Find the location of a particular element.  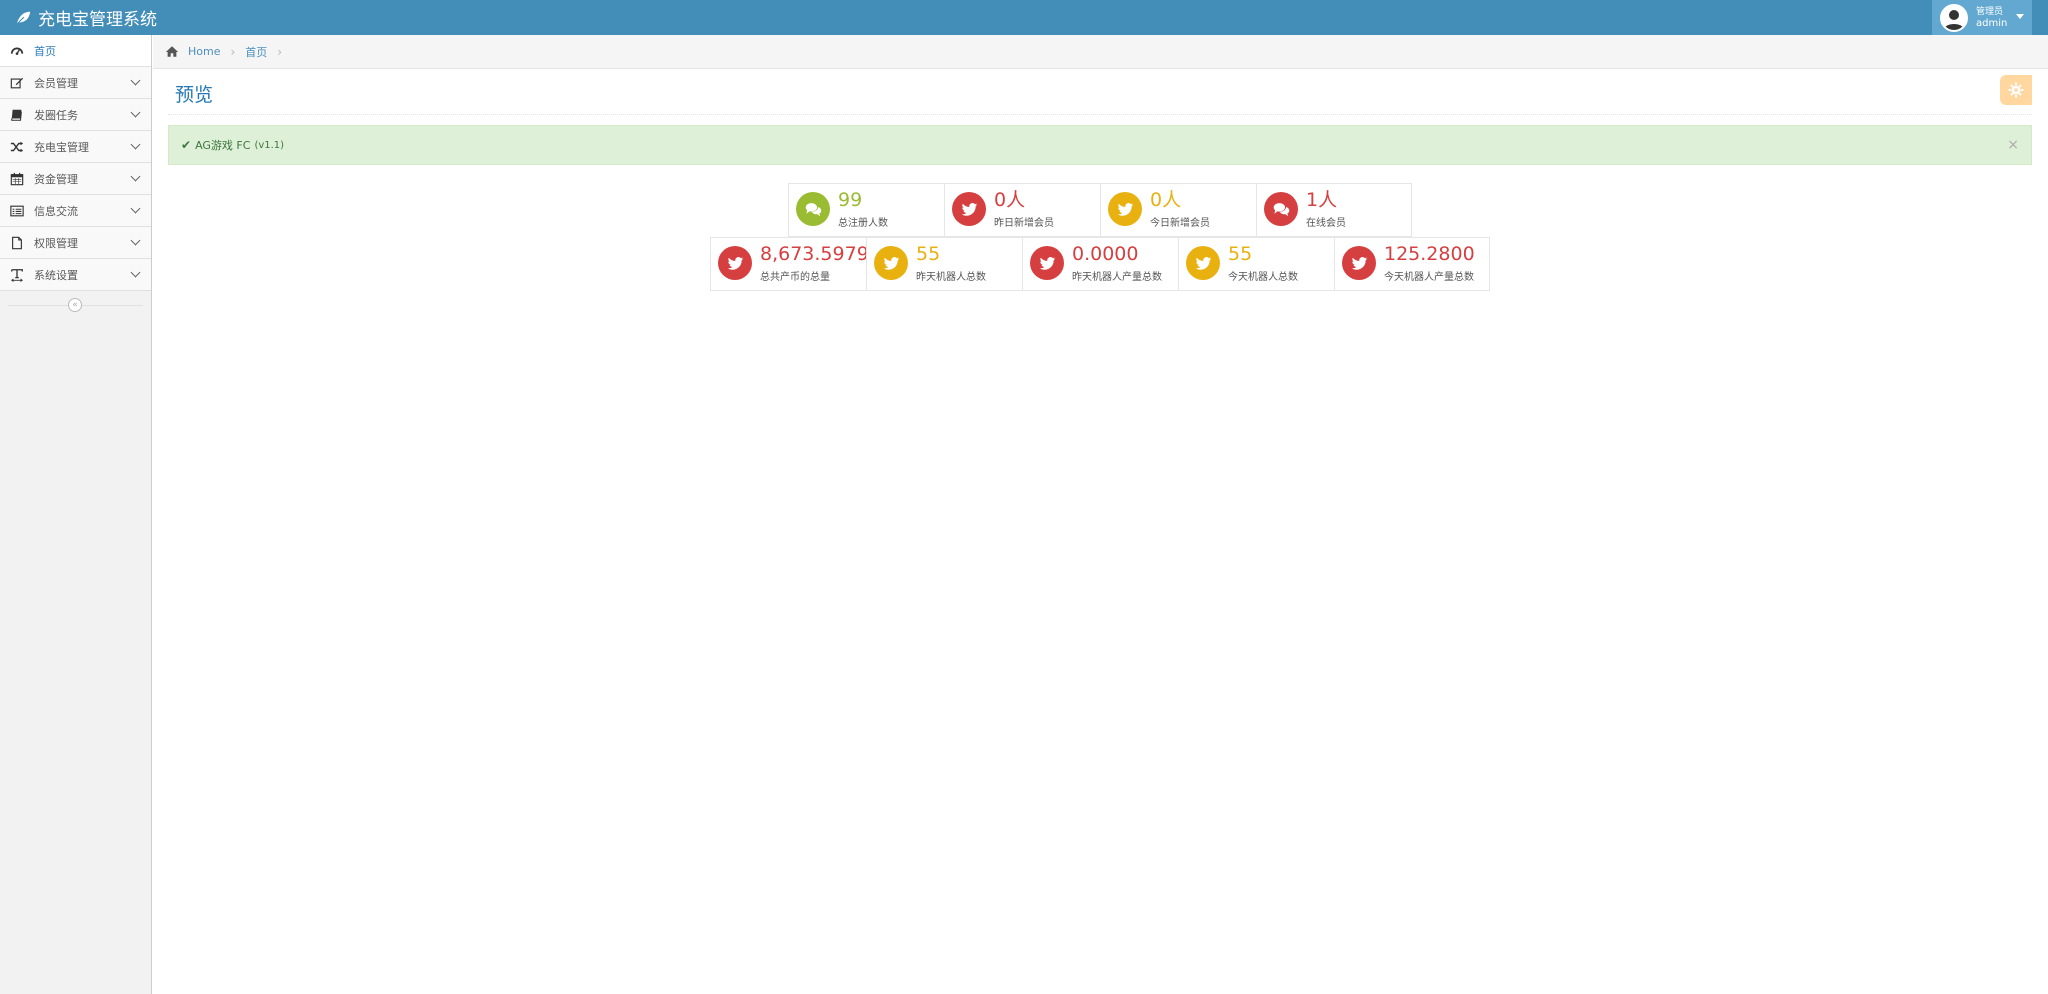

sidebar-item-label: 权限管理 is located at coordinates (56, 243).